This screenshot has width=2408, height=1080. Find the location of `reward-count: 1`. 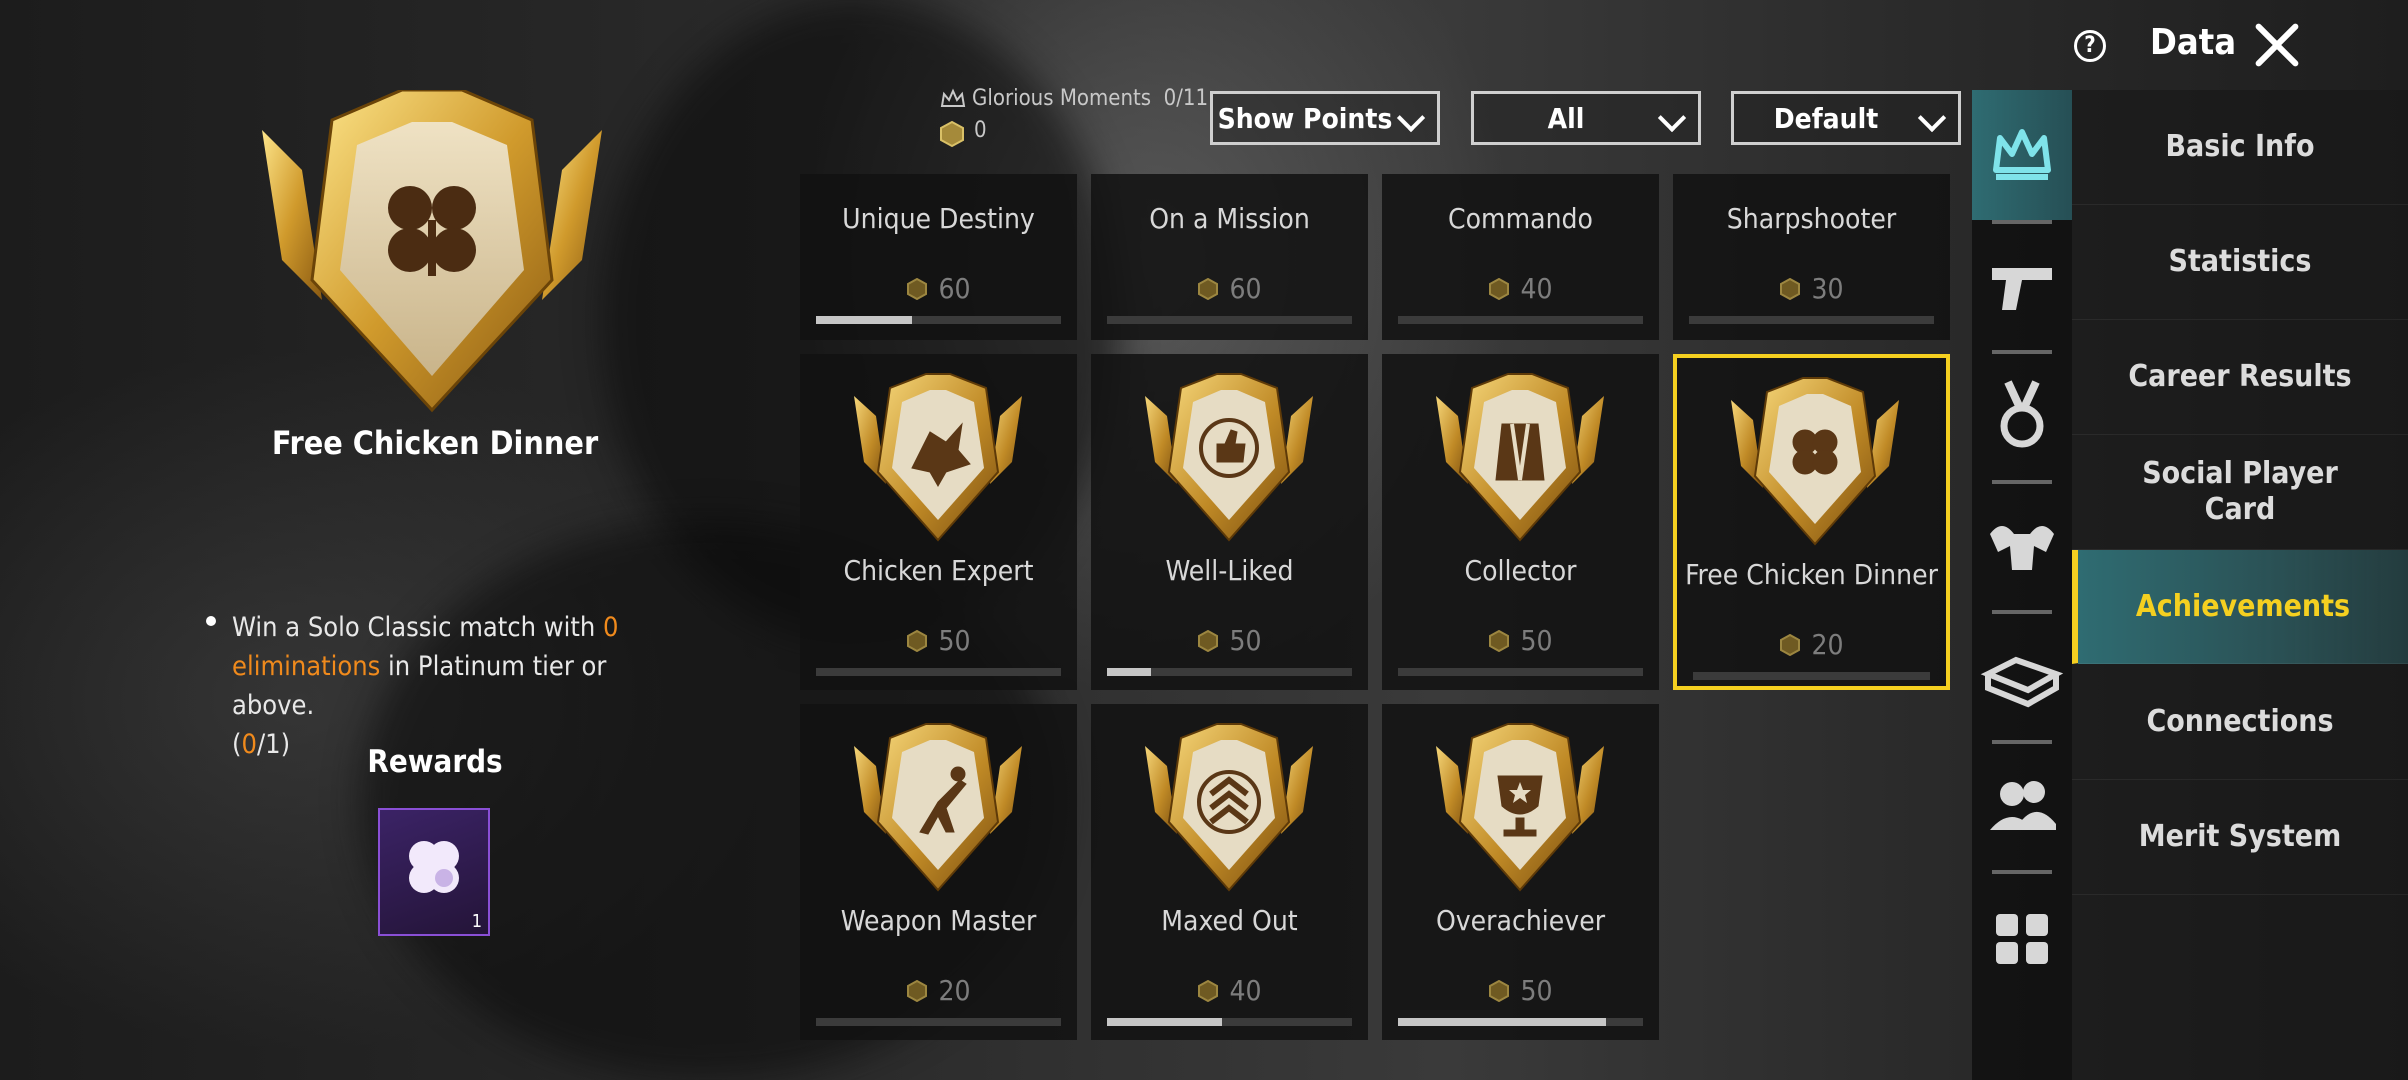

reward-count: 1 is located at coordinates (476, 921).